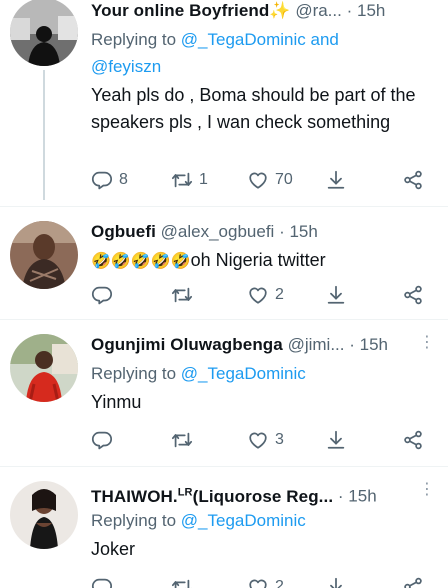 The image size is (448, 588). What do you see at coordinates (280, 10) in the screenshot?
I see `sparkles-emoji: ✨` at bounding box center [280, 10].